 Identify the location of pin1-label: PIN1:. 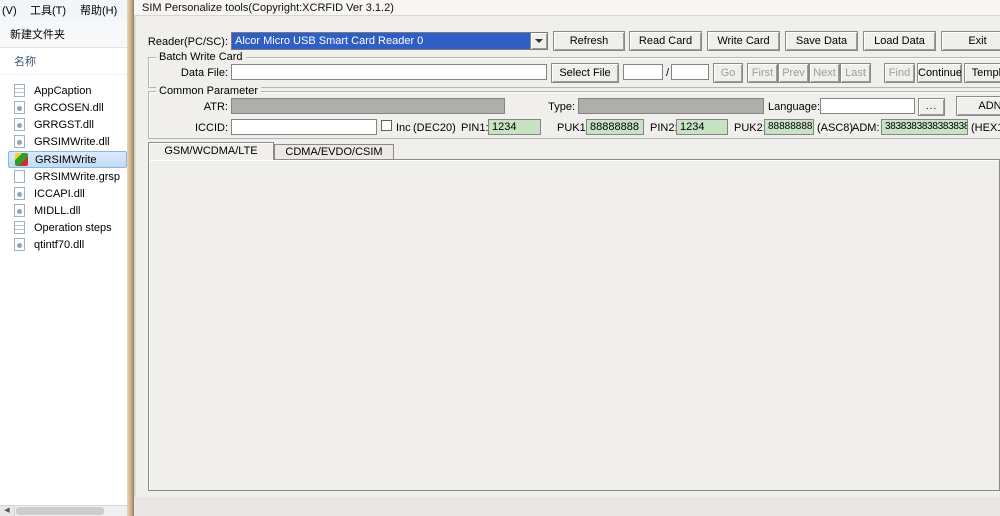
(475, 128).